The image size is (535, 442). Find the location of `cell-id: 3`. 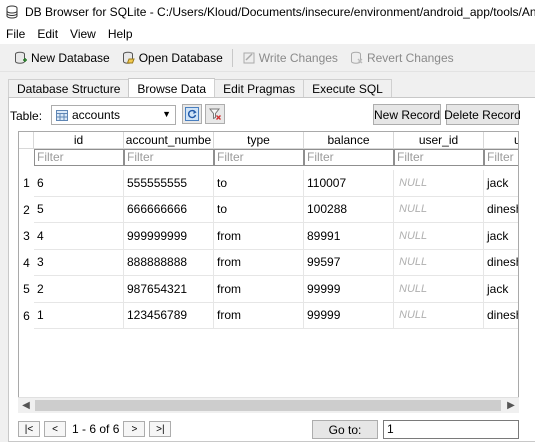

cell-id: 3 is located at coordinates (79, 262).